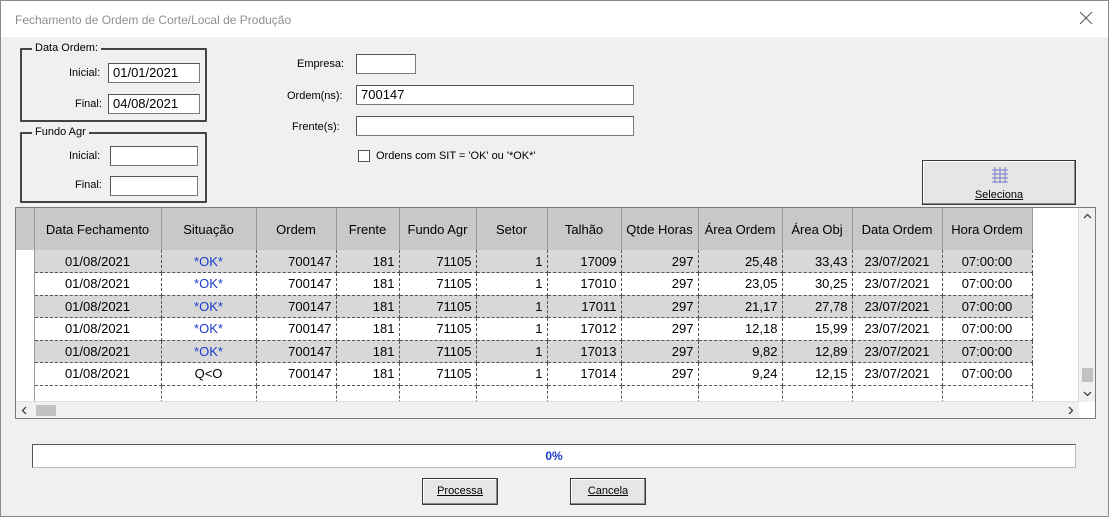 The width and height of the screenshot is (1109, 517). What do you see at coordinates (296, 229) in the screenshot?
I see `col-header: Ordem` at bounding box center [296, 229].